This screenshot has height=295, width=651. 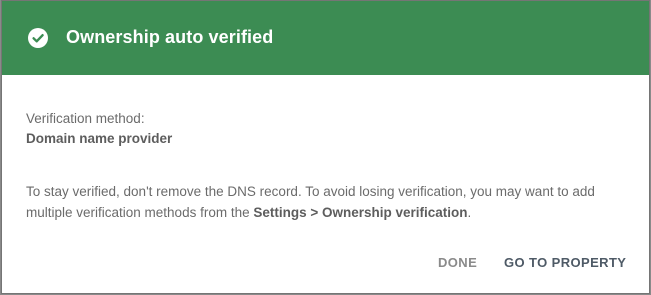 What do you see at coordinates (99, 138) in the screenshot?
I see `verification-method-value: Domain name provider` at bounding box center [99, 138].